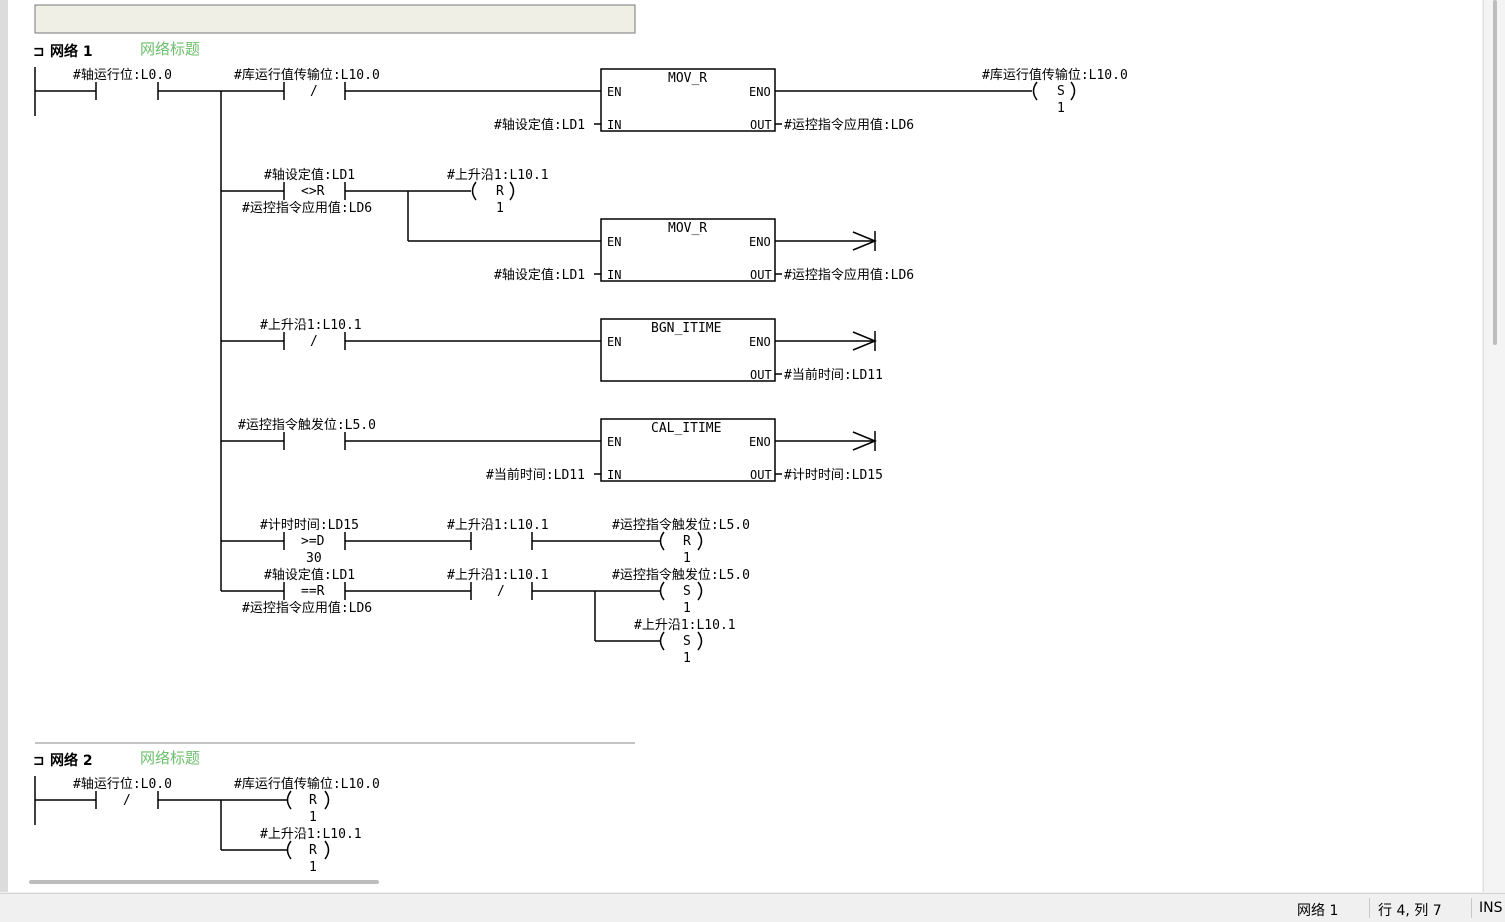  What do you see at coordinates (1410, 911) in the screenshot?
I see `status-position: 行 4, 列 7` at bounding box center [1410, 911].